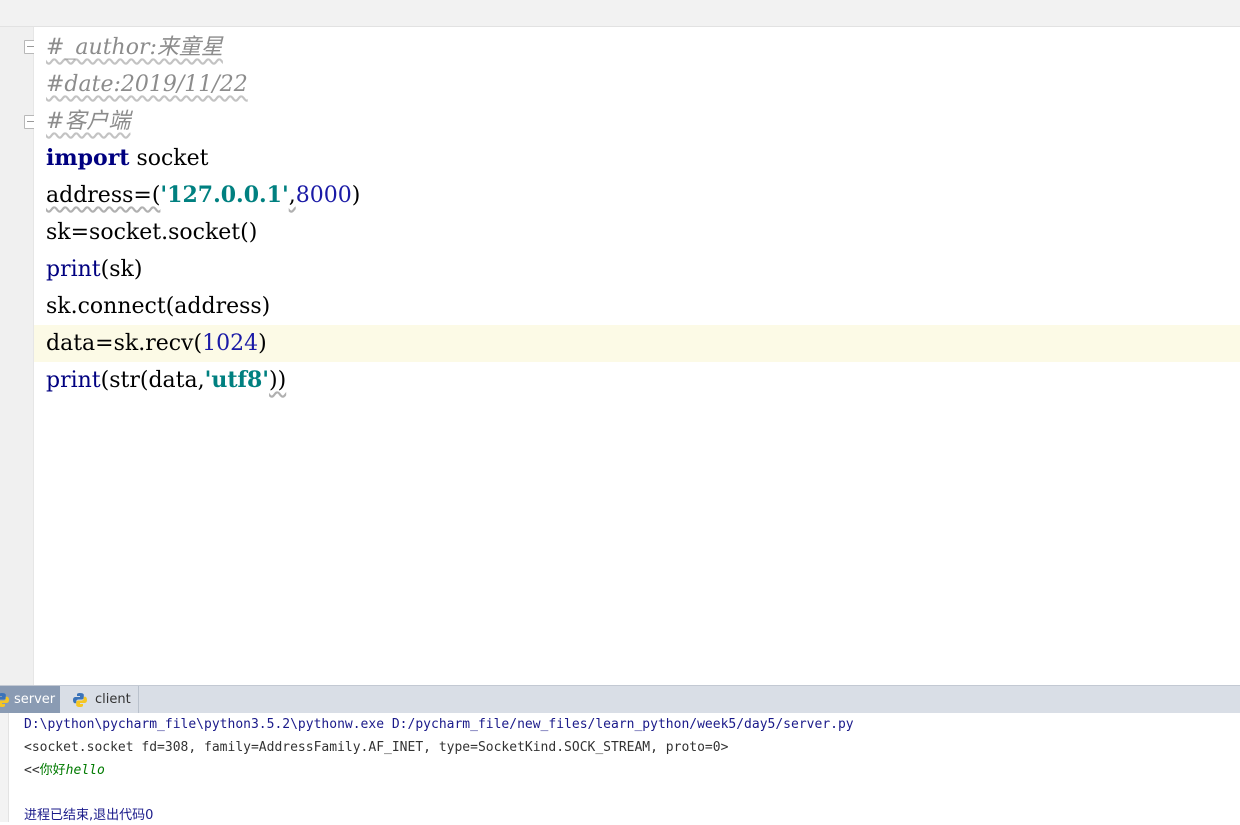 This screenshot has height=825, width=1240. What do you see at coordinates (124, 343) in the screenshot?
I see `code-text: data=sk.recv(` at bounding box center [124, 343].